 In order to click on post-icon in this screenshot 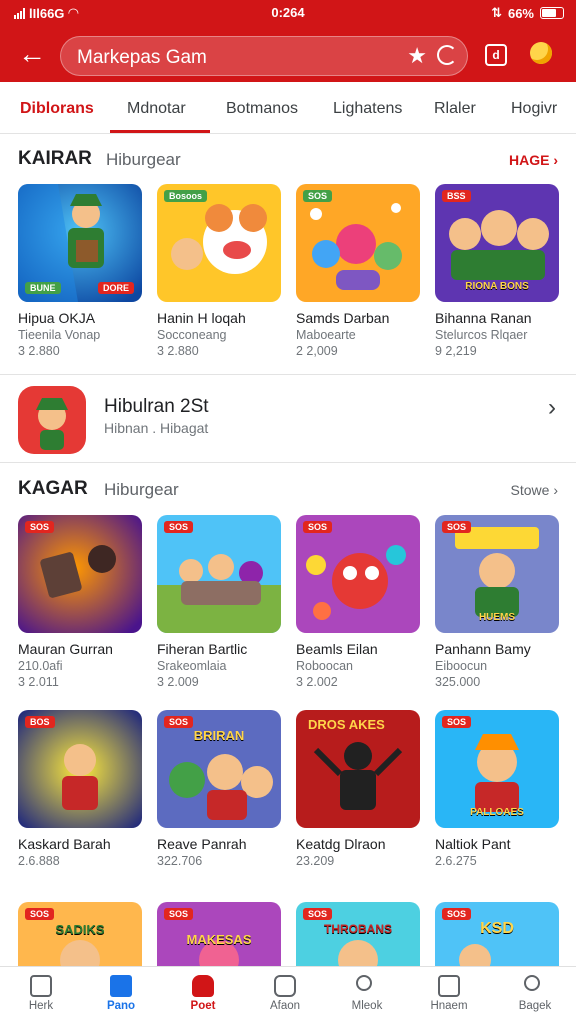, I will do `click(203, 986)`.